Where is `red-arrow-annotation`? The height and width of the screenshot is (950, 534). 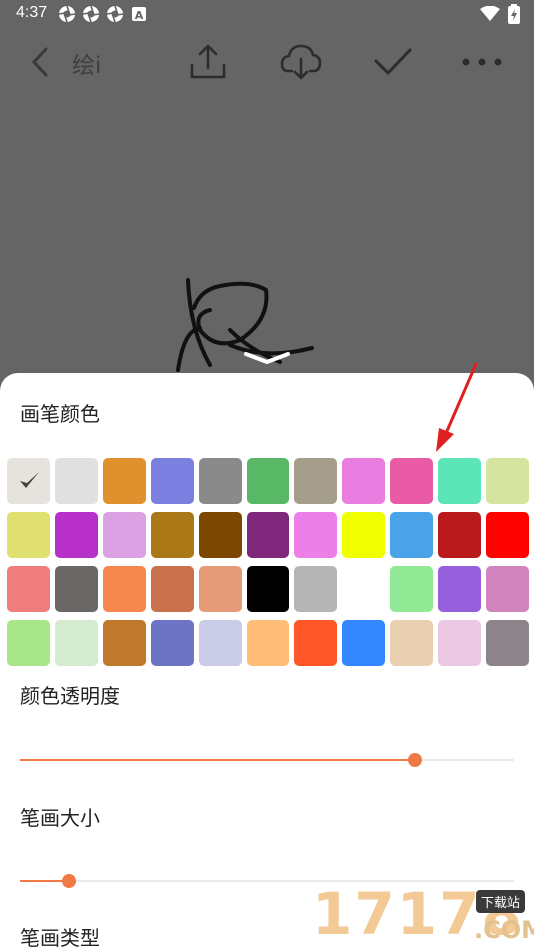
red-arrow-annotation is located at coordinates (457, 407).